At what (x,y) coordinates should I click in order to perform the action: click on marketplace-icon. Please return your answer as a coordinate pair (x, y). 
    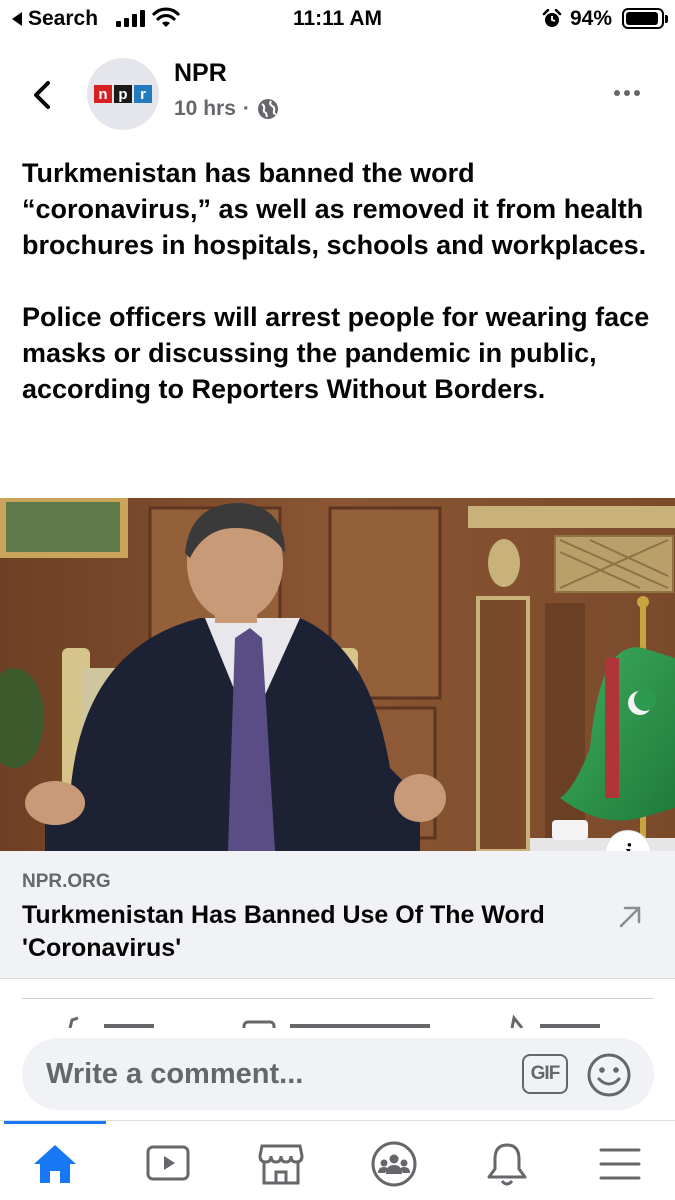
    Looking at the image, I should click on (281, 1164).